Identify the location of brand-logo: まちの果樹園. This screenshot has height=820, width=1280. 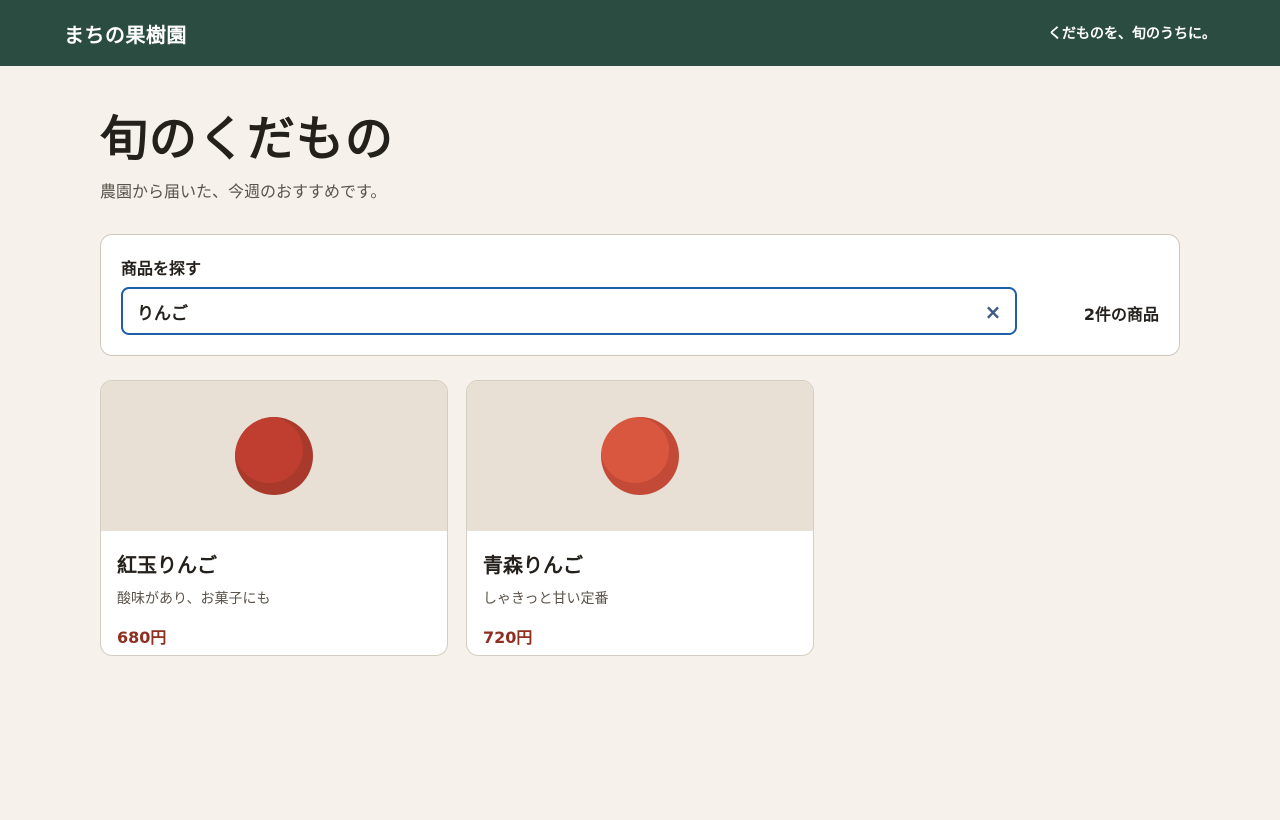
(125, 33).